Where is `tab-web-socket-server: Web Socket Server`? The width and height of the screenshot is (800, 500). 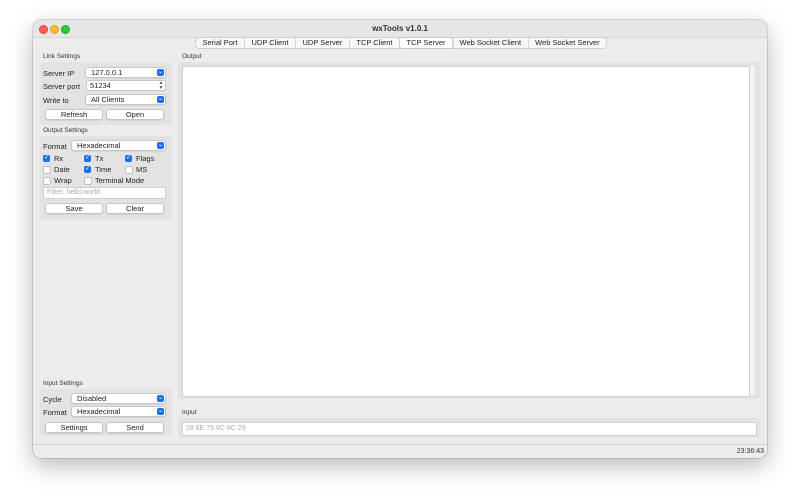 tab-web-socket-server: Web Socket Server is located at coordinates (567, 43).